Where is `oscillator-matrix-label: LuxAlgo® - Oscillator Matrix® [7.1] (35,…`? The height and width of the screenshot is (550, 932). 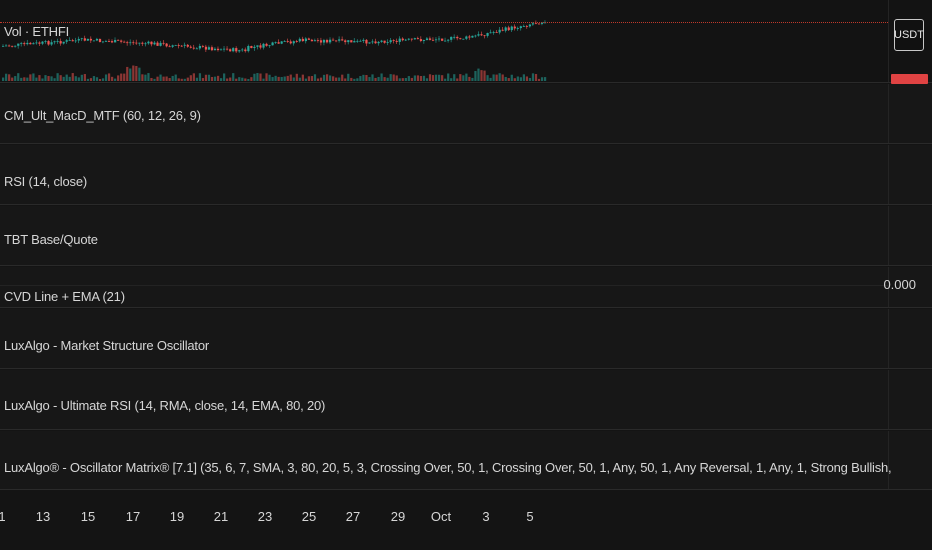 oscillator-matrix-label: LuxAlgo® - Oscillator Matrix® [7.1] (35,… is located at coordinates (448, 467).